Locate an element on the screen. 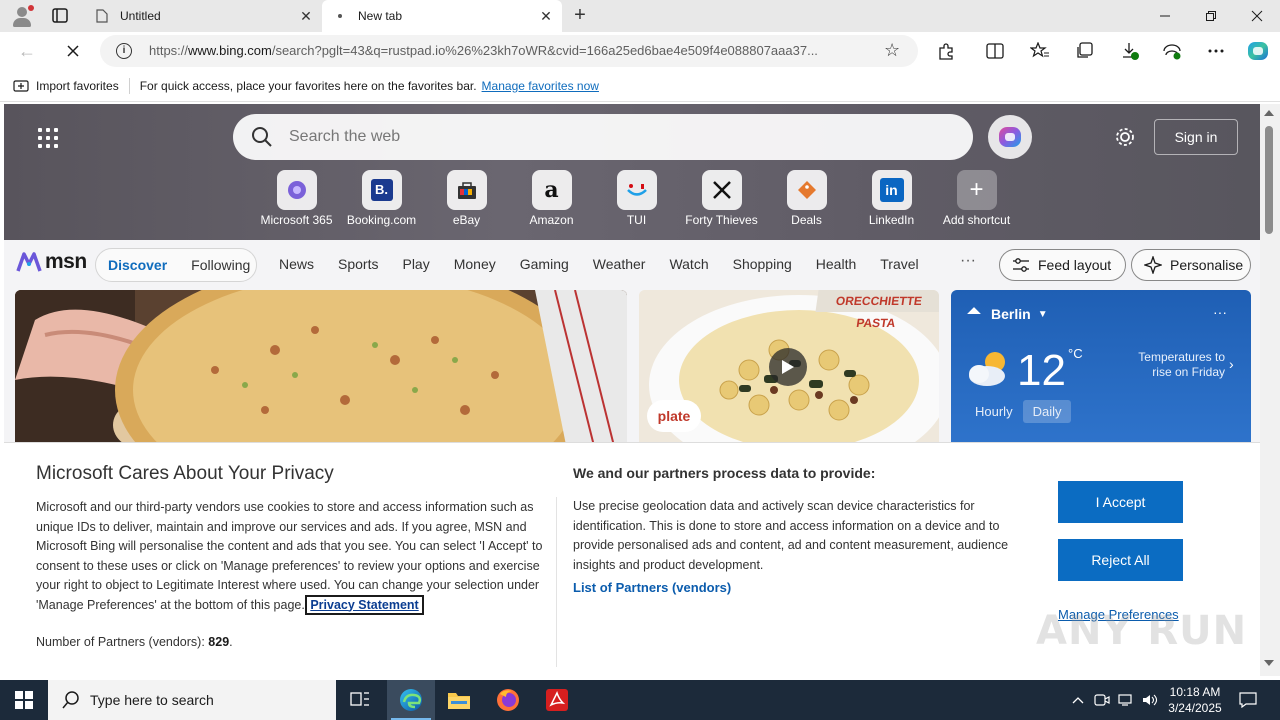 The height and width of the screenshot is (720, 1280). tab-untitled: Untitled ✕ is located at coordinates (203, 16).